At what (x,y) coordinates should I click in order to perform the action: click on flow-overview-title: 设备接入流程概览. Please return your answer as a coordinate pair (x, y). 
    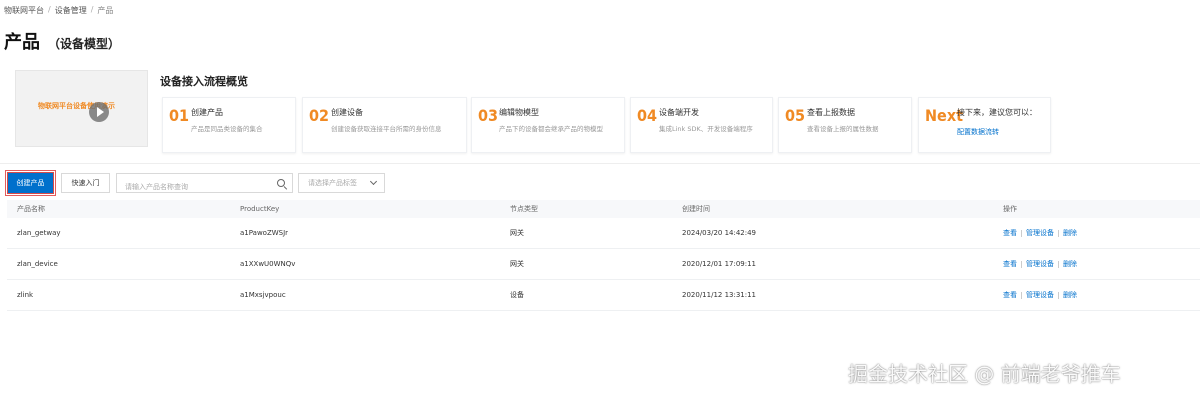
    Looking at the image, I should click on (204, 81).